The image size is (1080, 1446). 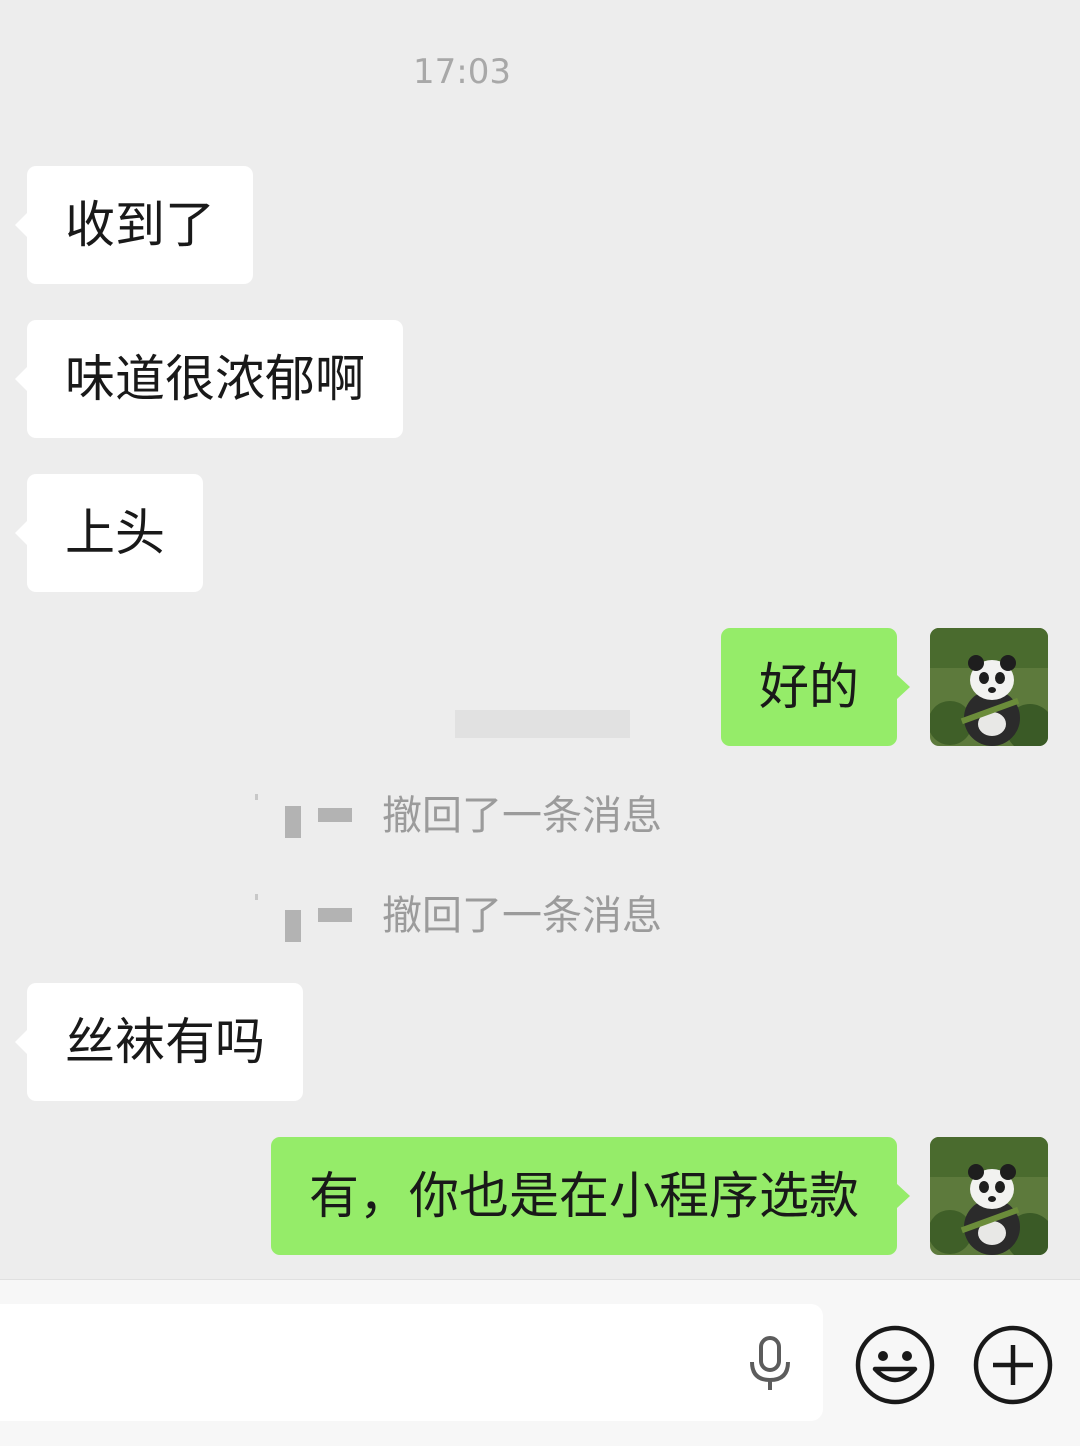 What do you see at coordinates (895, 1365) in the screenshot?
I see `emoji-icon` at bounding box center [895, 1365].